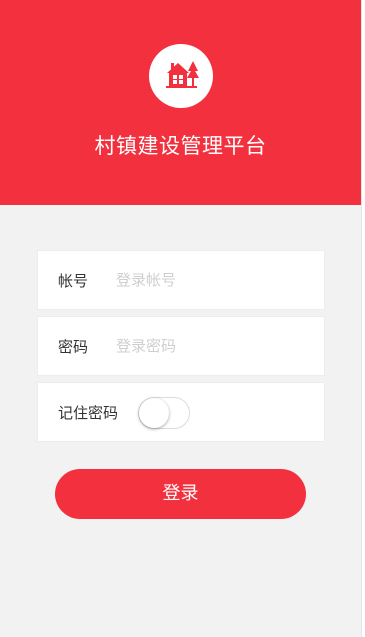 The height and width of the screenshot is (637, 365). What do you see at coordinates (180, 146) in the screenshot?
I see `app-title: 村镇建设管理平台` at bounding box center [180, 146].